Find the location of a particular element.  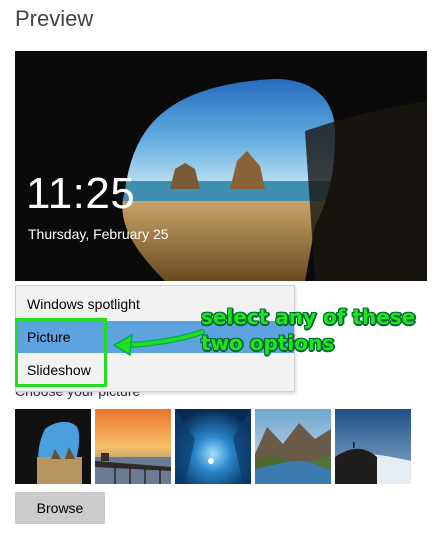

lock-screen-time: 11:25 is located at coordinates (81, 193).